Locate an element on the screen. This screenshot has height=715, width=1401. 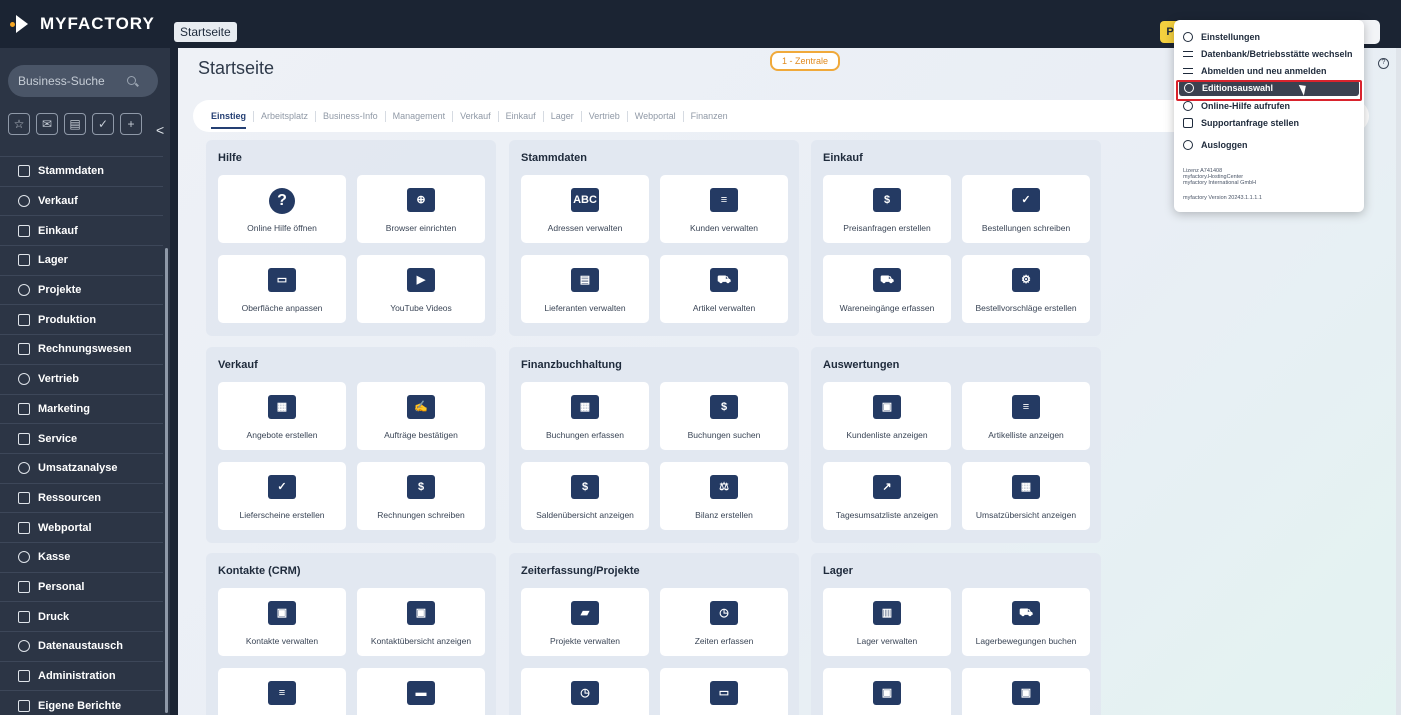
menu-item-label: Online-Hilfe aufrufen is located at coordinates (1246, 106).